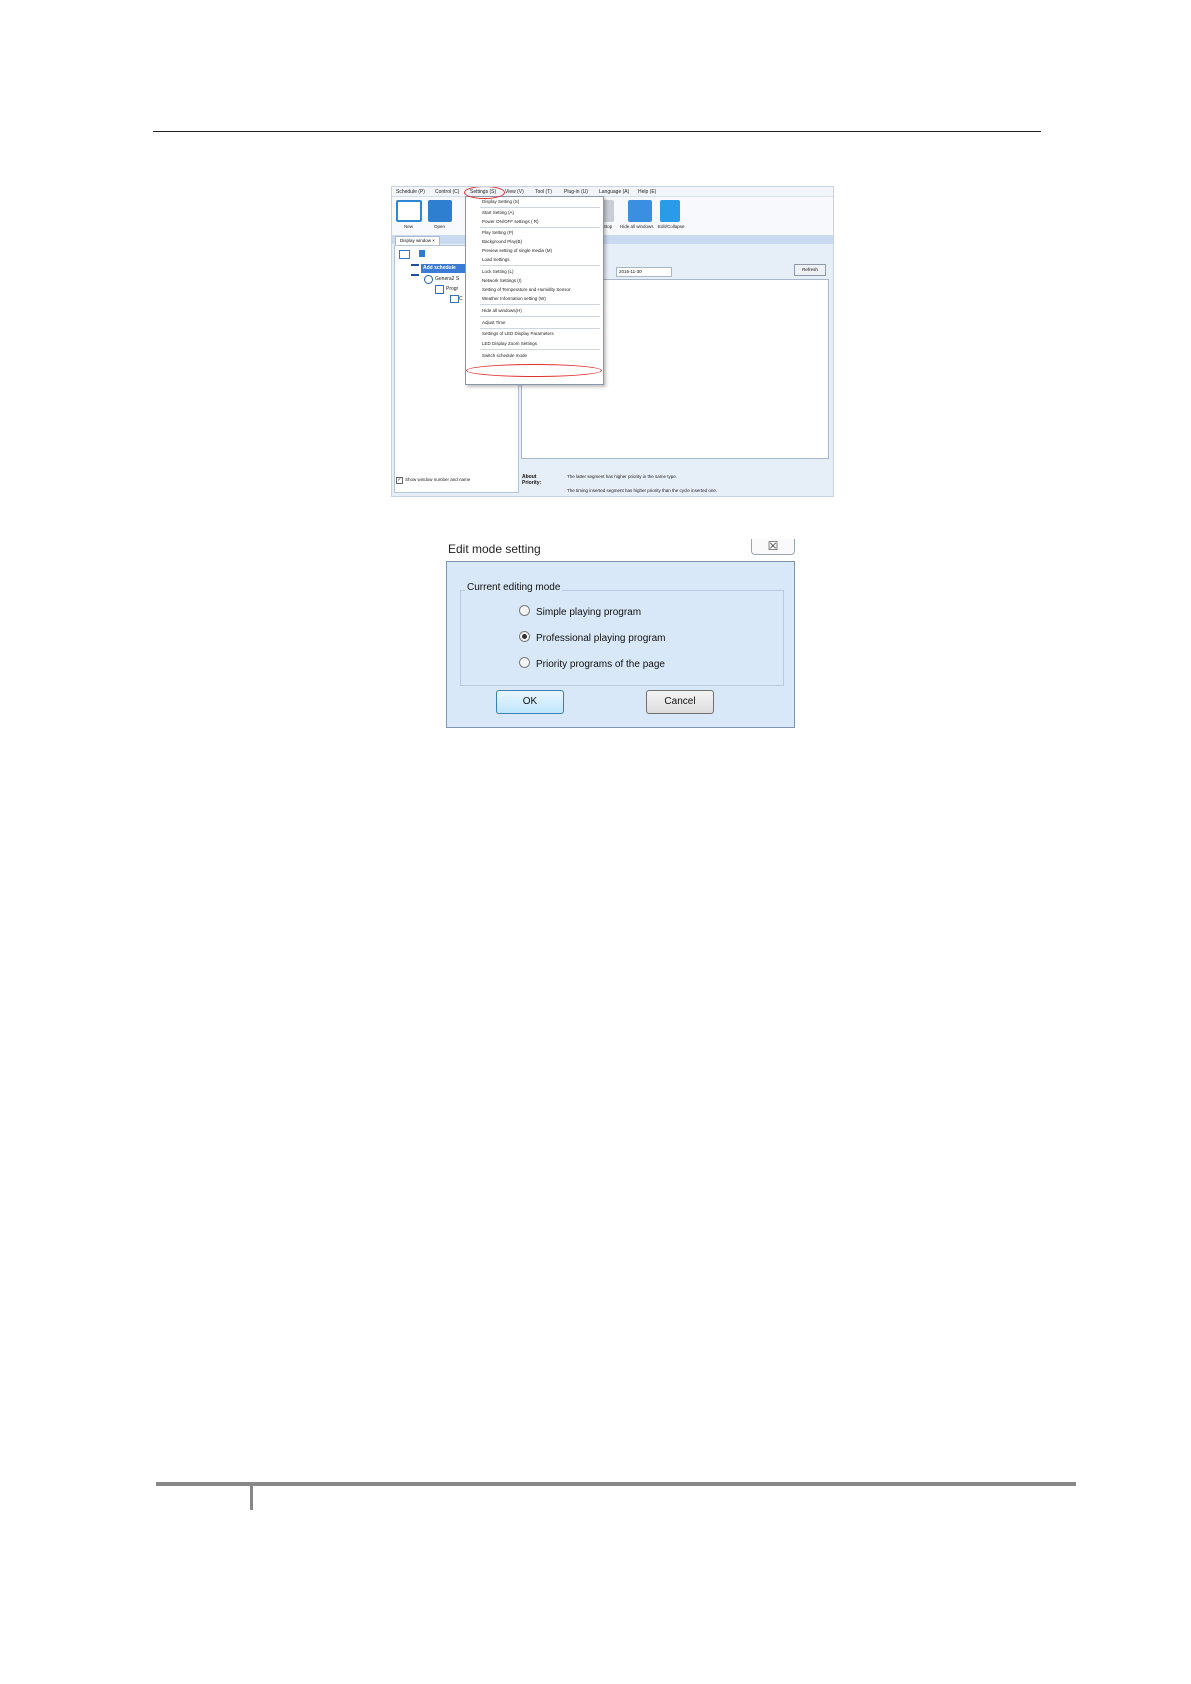  I want to click on menu-control: Control (C), so click(447, 192).